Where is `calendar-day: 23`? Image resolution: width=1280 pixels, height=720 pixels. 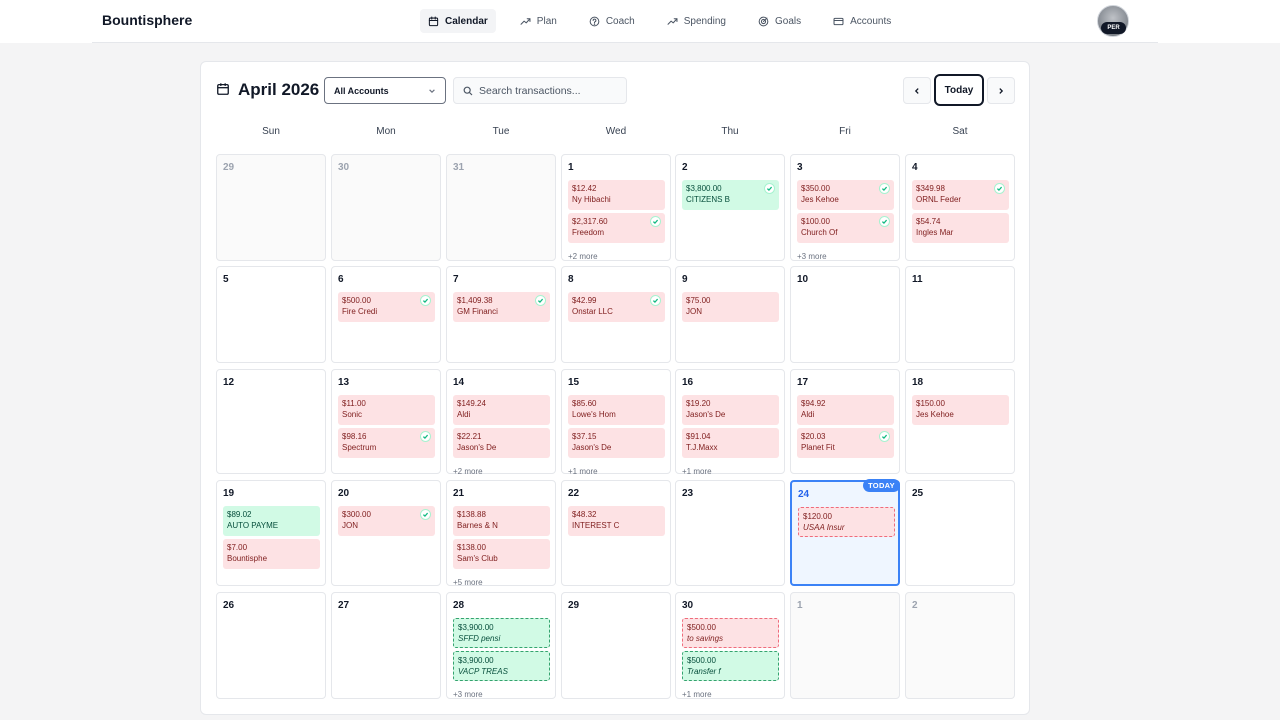 calendar-day: 23 is located at coordinates (730, 533).